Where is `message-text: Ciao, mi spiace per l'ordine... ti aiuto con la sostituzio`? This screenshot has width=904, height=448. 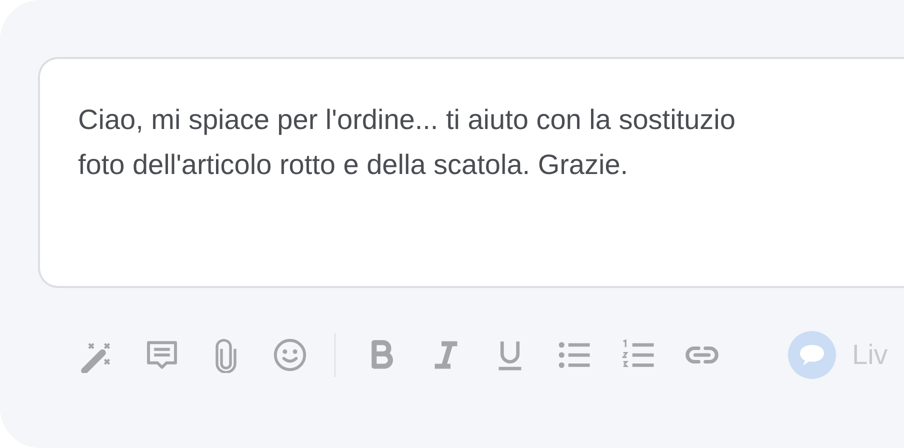 message-text: Ciao, mi spiace per l'ordine... ti aiuto con la sostituzio is located at coordinates (407, 120).